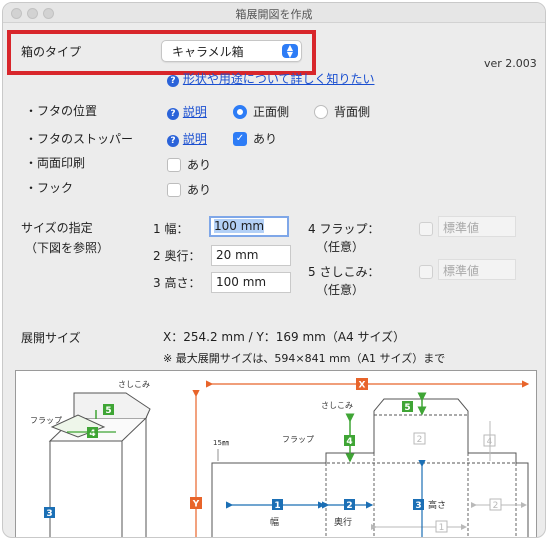 This screenshot has width=548, height=540. I want to click on badge-2-ghost-text: 2, so click(420, 440).